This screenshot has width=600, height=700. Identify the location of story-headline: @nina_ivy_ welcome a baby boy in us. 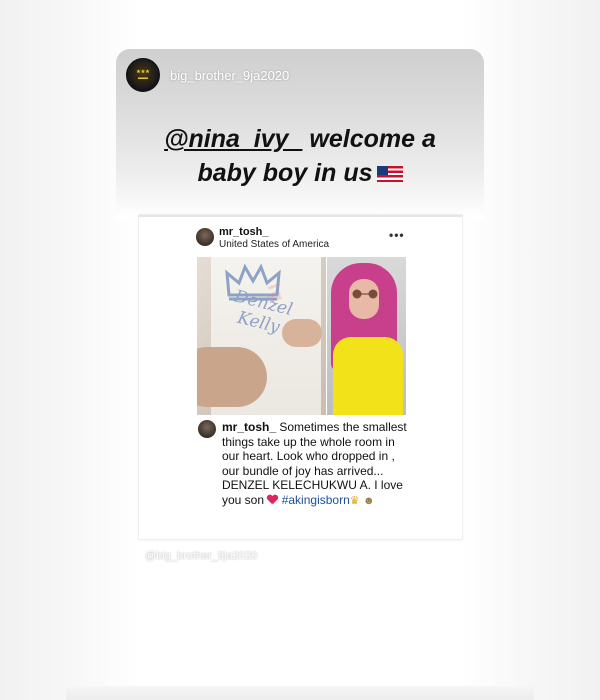
(300, 156).